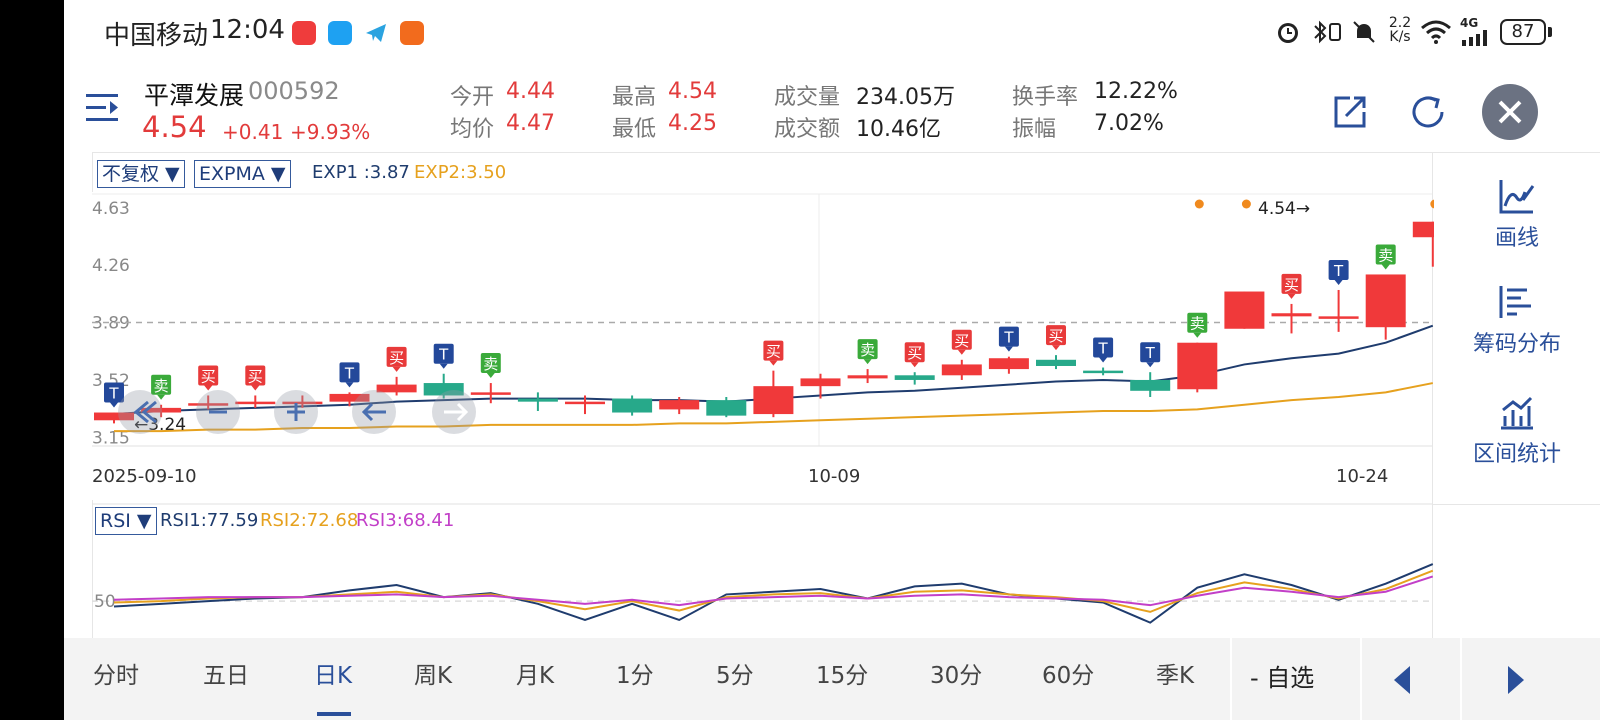 The width and height of the screenshot is (1600, 720). What do you see at coordinates (1282, 675) in the screenshot?
I see `watchlist-button: - 自选` at bounding box center [1282, 675].